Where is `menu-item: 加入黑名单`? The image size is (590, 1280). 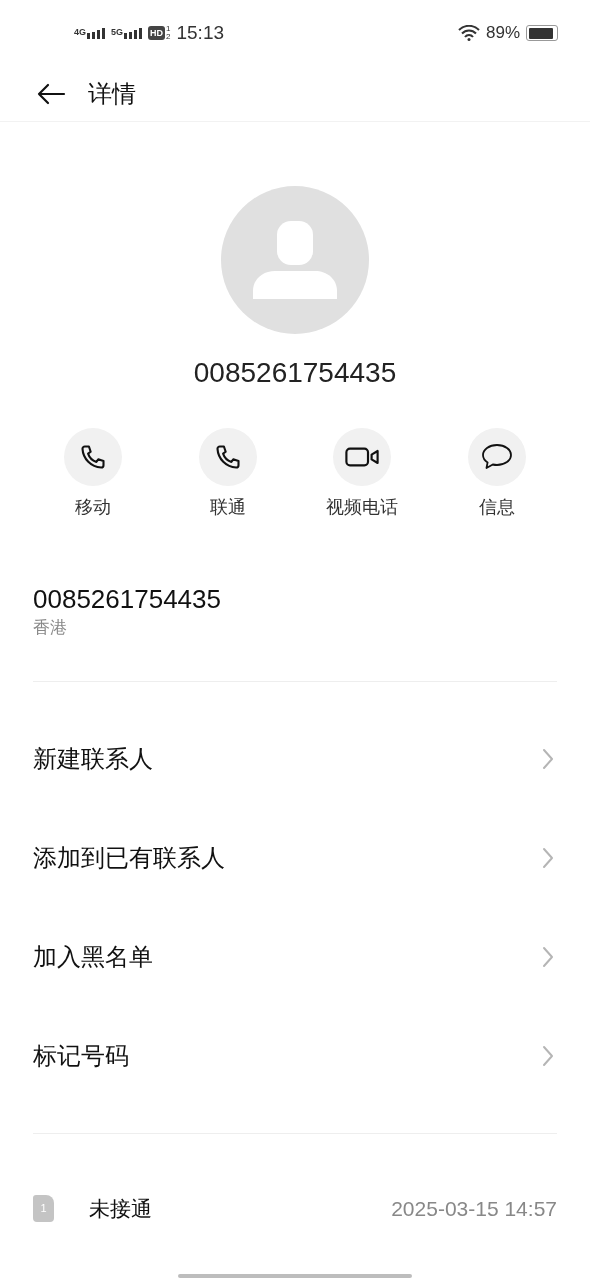 menu-item: 加入黑名单 is located at coordinates (295, 957).